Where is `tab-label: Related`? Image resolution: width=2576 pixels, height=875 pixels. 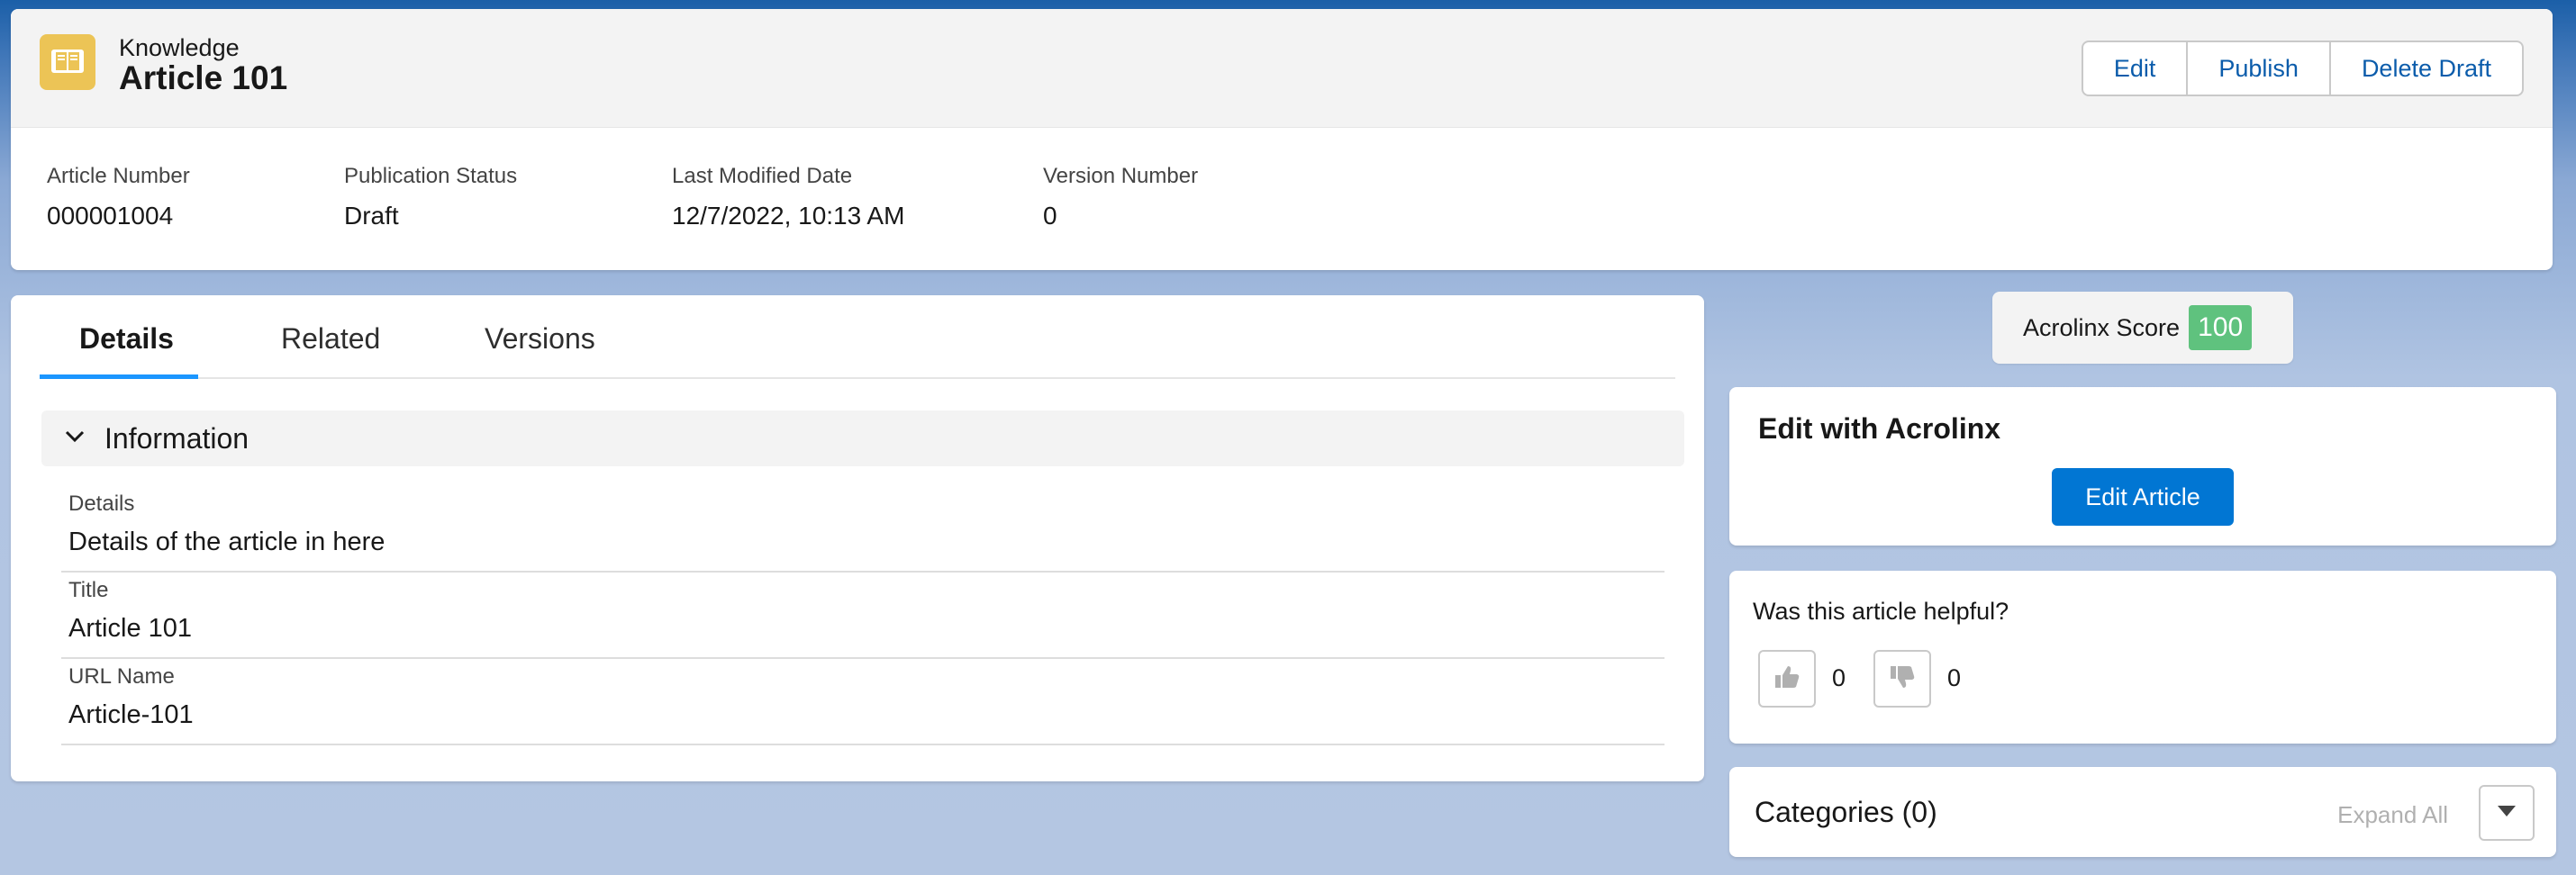
tab-label: Related is located at coordinates (331, 338).